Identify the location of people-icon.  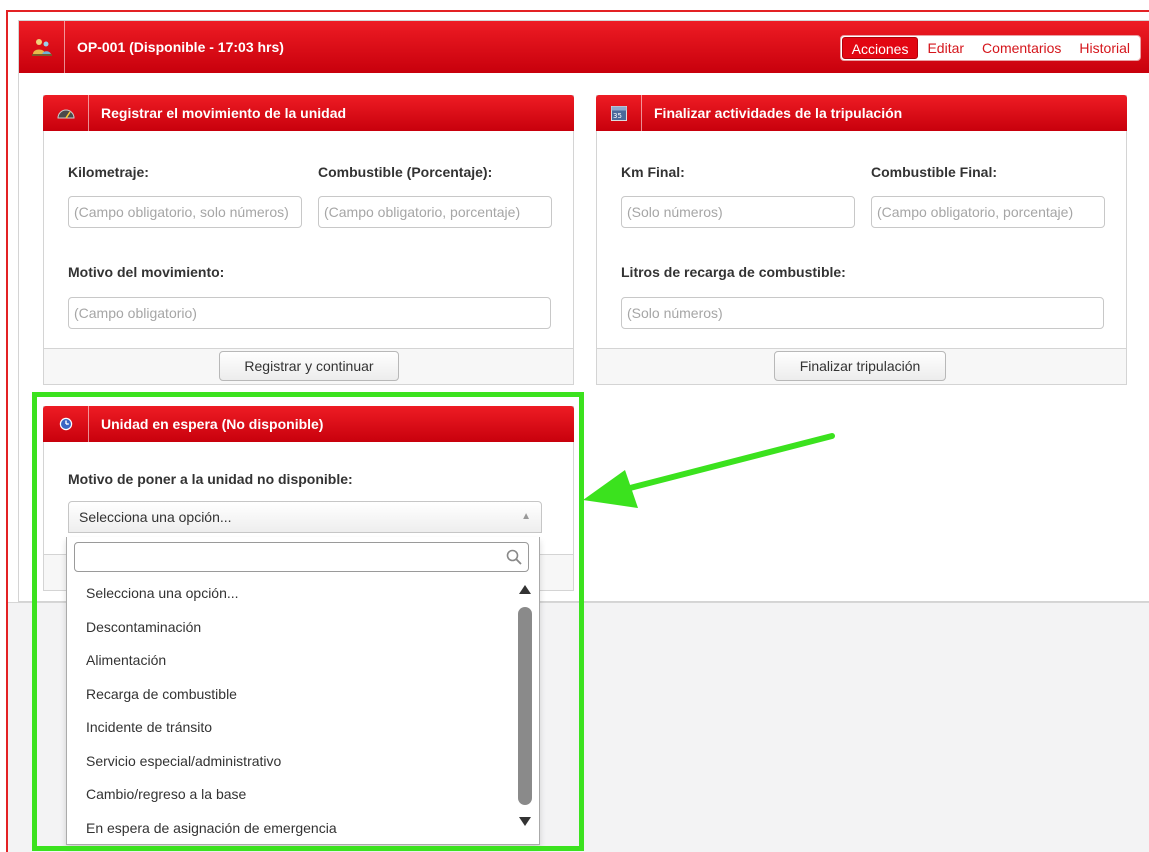
(42, 47).